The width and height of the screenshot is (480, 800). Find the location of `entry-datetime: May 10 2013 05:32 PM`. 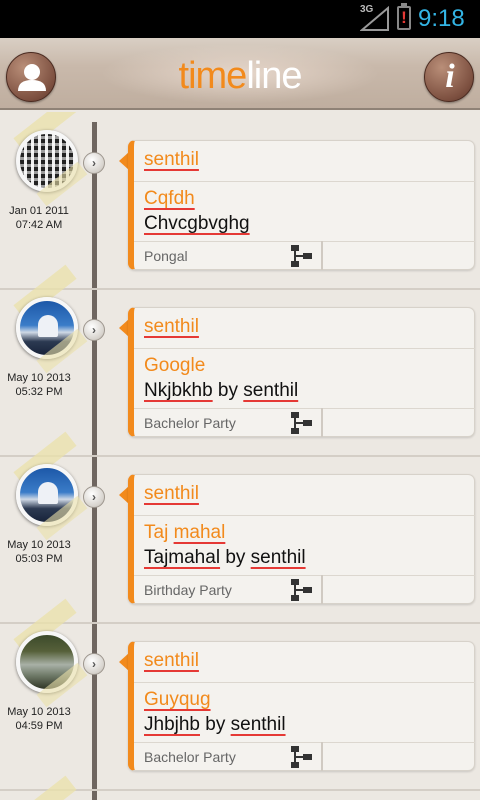

entry-datetime: May 10 2013 05:32 PM is located at coordinates (39, 385).